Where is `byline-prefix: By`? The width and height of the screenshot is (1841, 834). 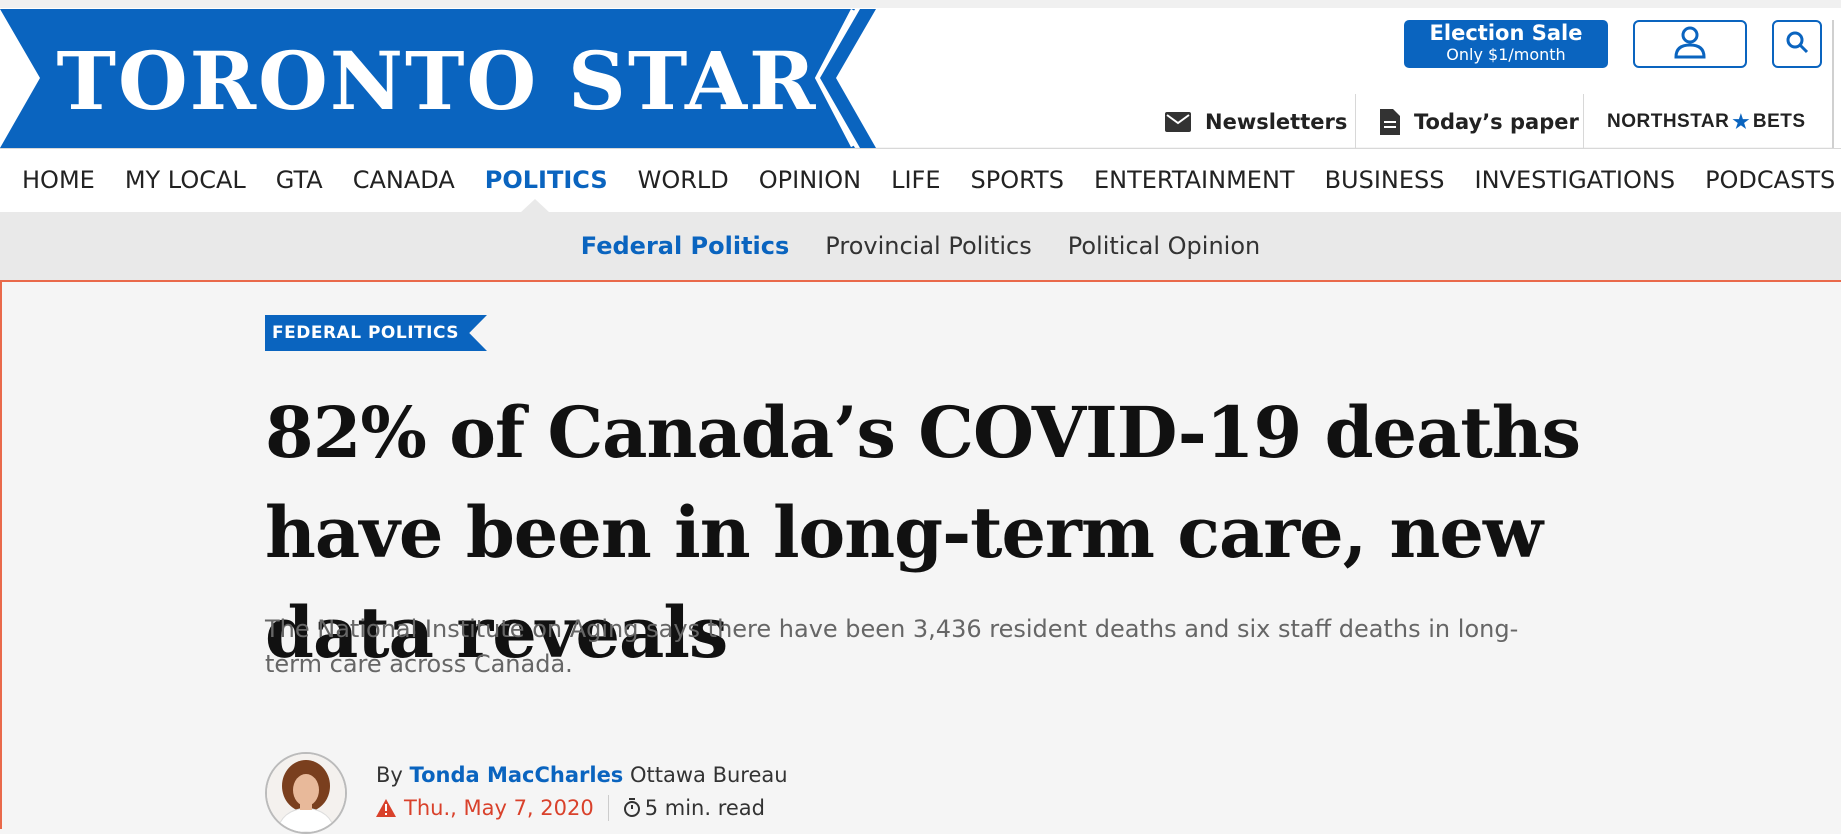
byline-prefix: By is located at coordinates (389, 775).